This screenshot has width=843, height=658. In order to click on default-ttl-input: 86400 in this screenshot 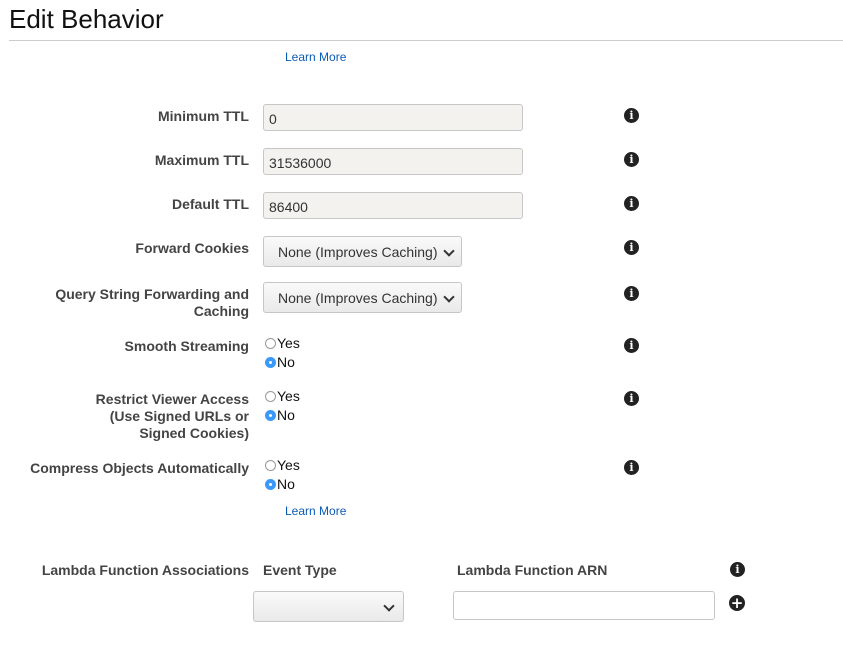, I will do `click(393, 205)`.